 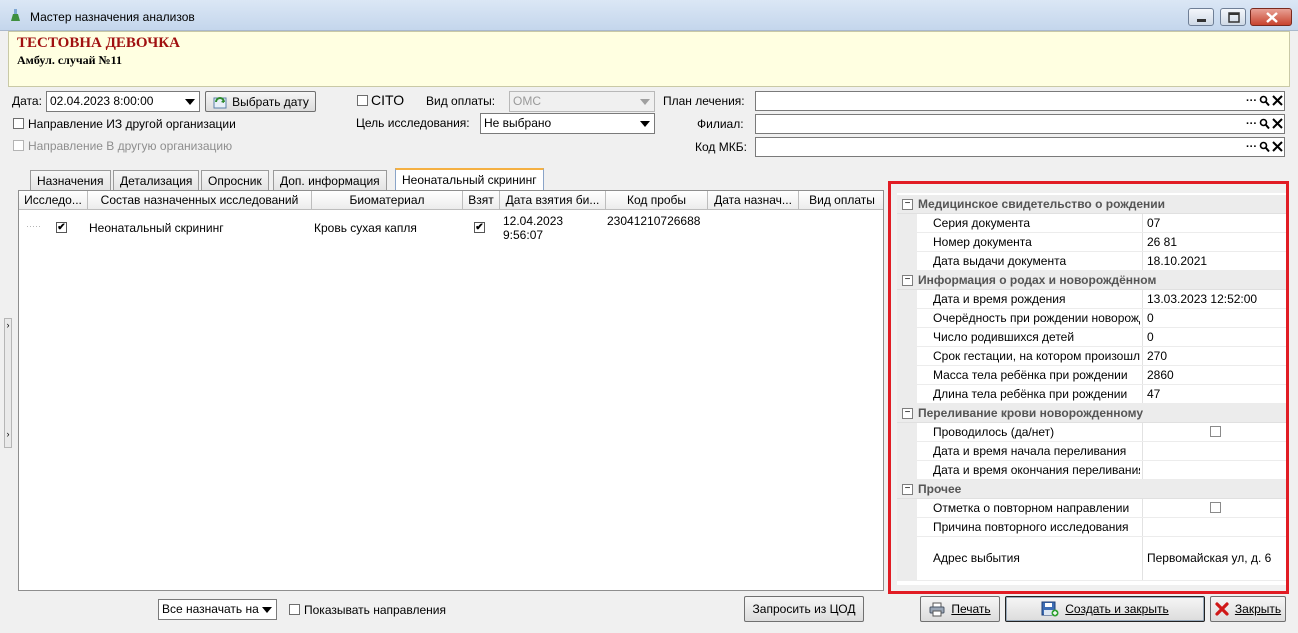 I want to click on window-titlebar: Мастер назначения анализов, so click(x=649, y=15).